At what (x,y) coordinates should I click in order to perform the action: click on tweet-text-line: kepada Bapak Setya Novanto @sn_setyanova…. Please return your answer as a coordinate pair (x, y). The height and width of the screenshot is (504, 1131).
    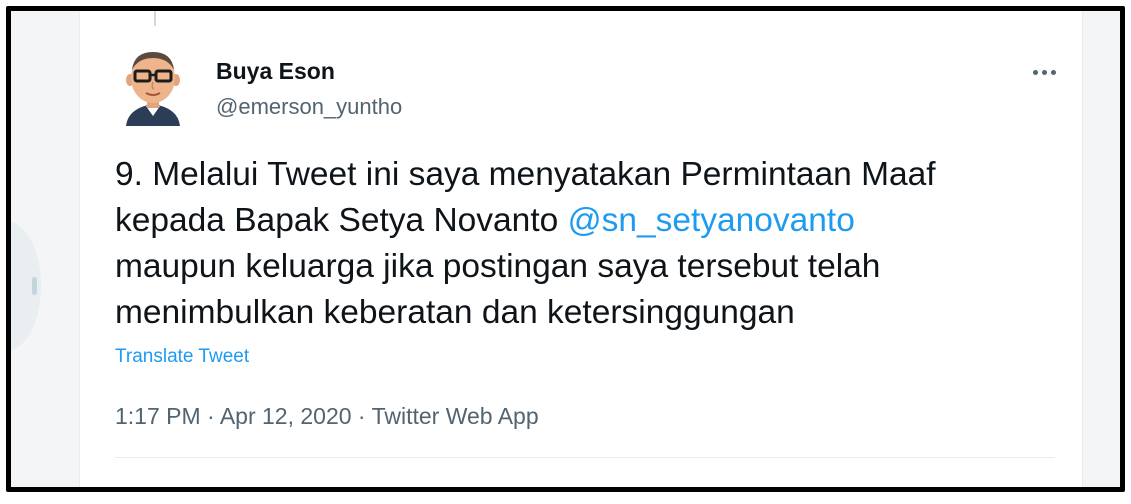
    Looking at the image, I should click on (590, 221).